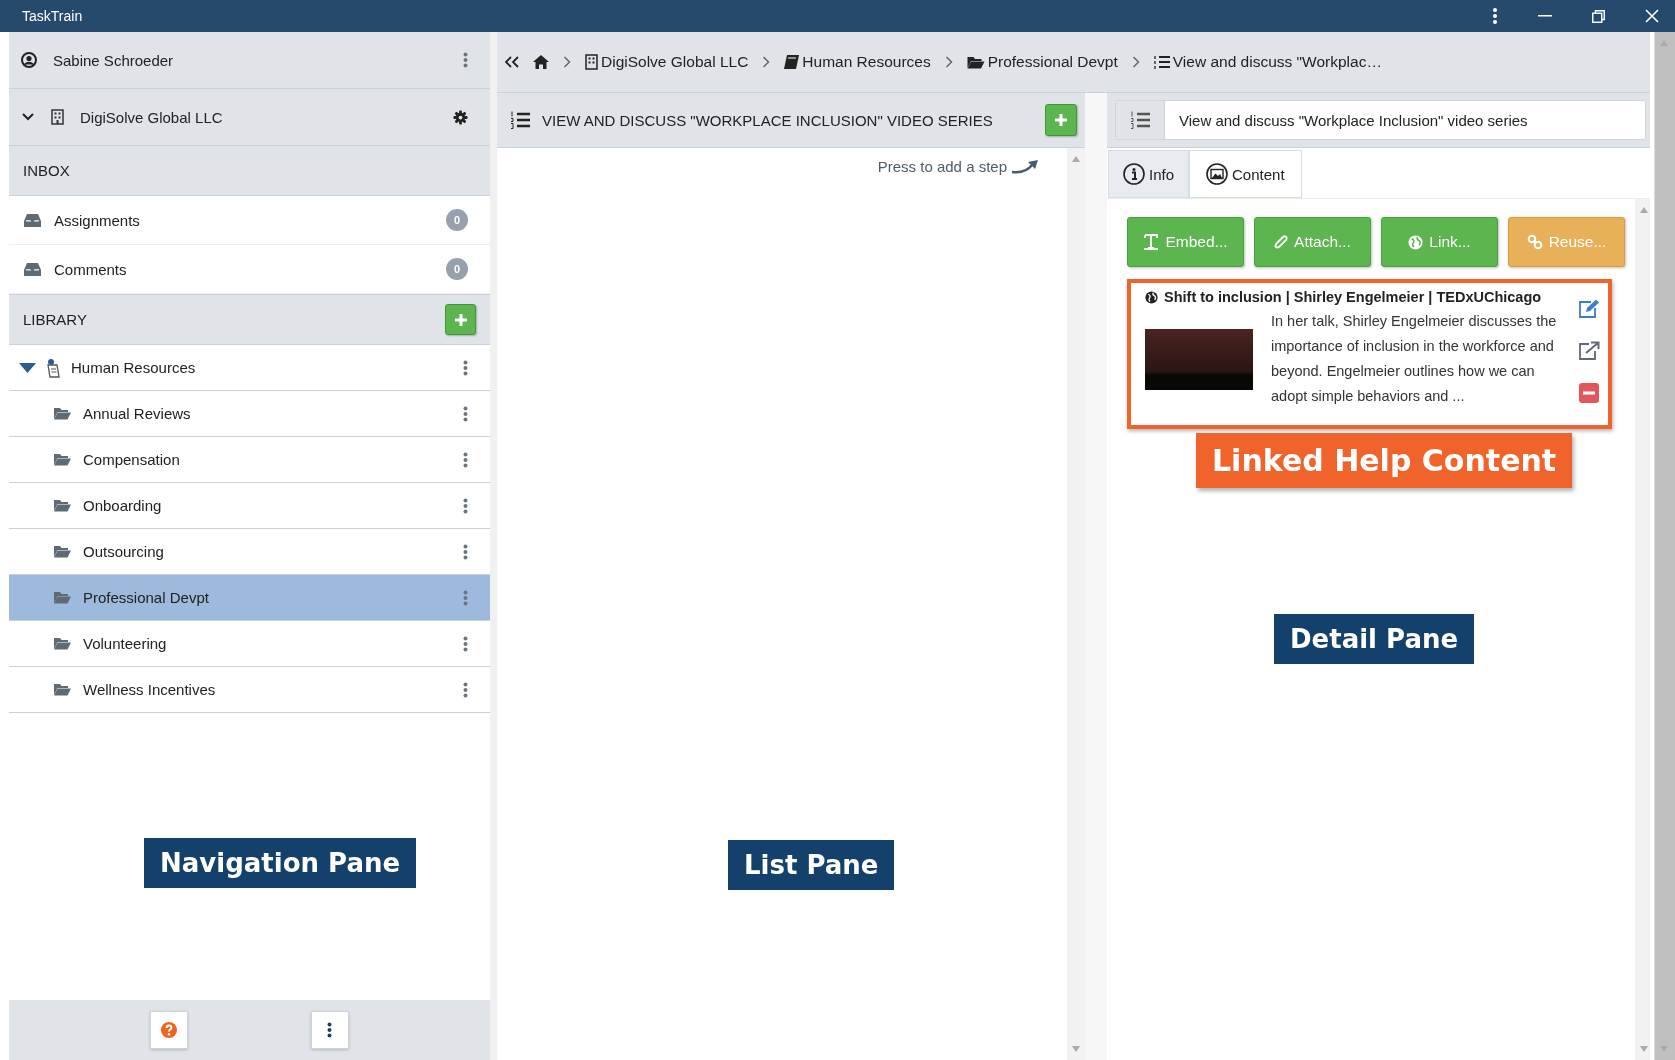 The image size is (1675, 1060). What do you see at coordinates (1652, 16) in the screenshot?
I see `close-icon` at bounding box center [1652, 16].